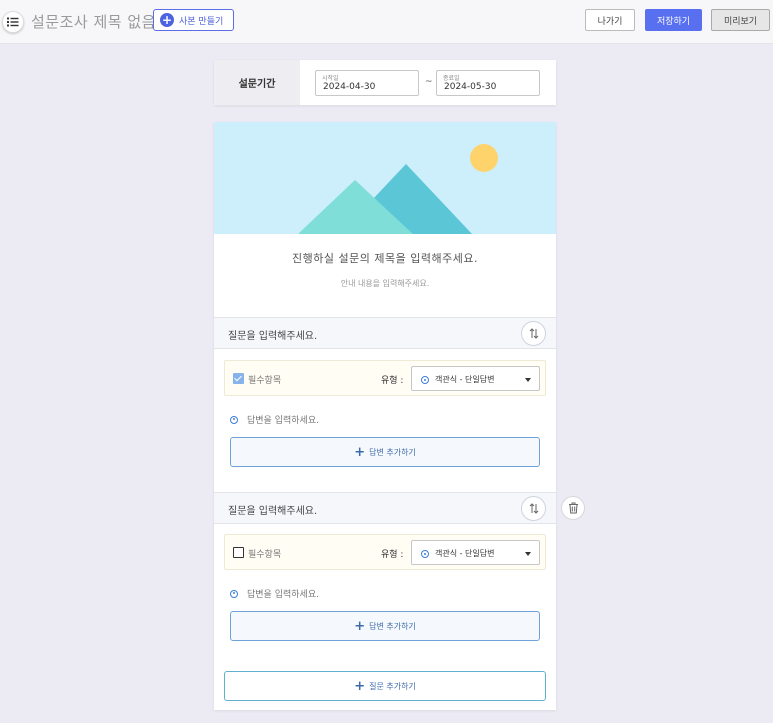 Image resolution: width=773 pixels, height=723 pixels. I want to click on delete-question-button, so click(573, 508).